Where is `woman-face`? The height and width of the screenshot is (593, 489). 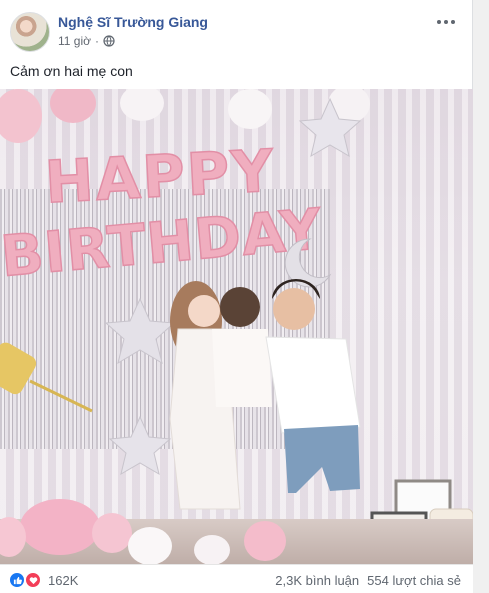
woman-face is located at coordinates (204, 311).